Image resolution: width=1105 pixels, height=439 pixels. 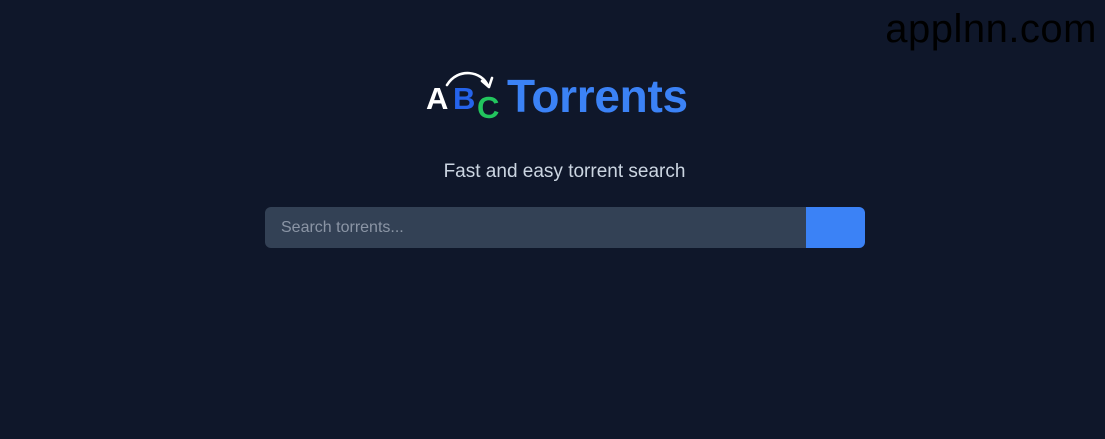 I want to click on logo-letter-b: B, so click(x=464, y=98).